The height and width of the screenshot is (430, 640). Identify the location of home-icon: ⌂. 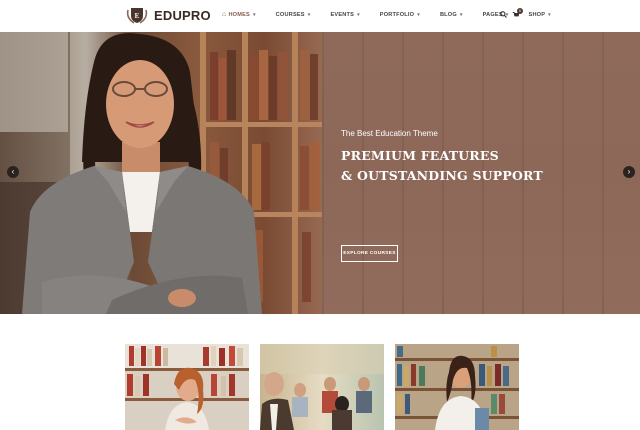
(224, 14).